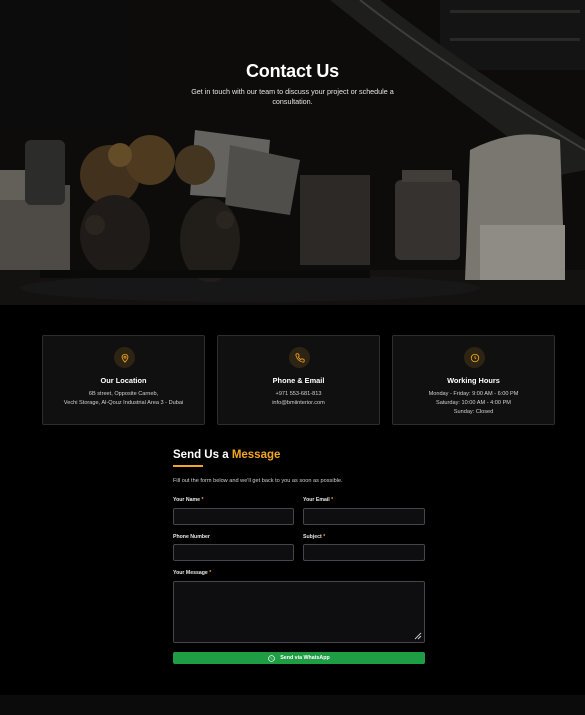  What do you see at coordinates (364, 516) in the screenshot?
I see `email-input` at bounding box center [364, 516].